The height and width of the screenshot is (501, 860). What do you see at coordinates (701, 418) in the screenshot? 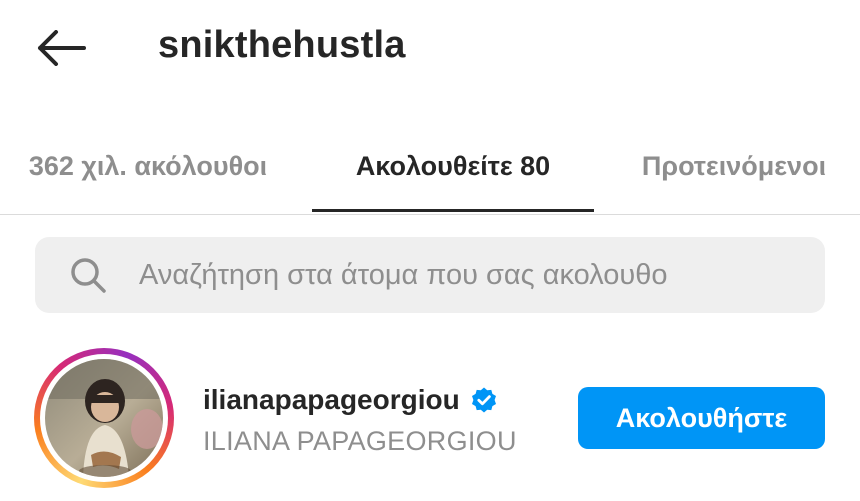
I see `follow-button: Ακολουθήστε` at bounding box center [701, 418].